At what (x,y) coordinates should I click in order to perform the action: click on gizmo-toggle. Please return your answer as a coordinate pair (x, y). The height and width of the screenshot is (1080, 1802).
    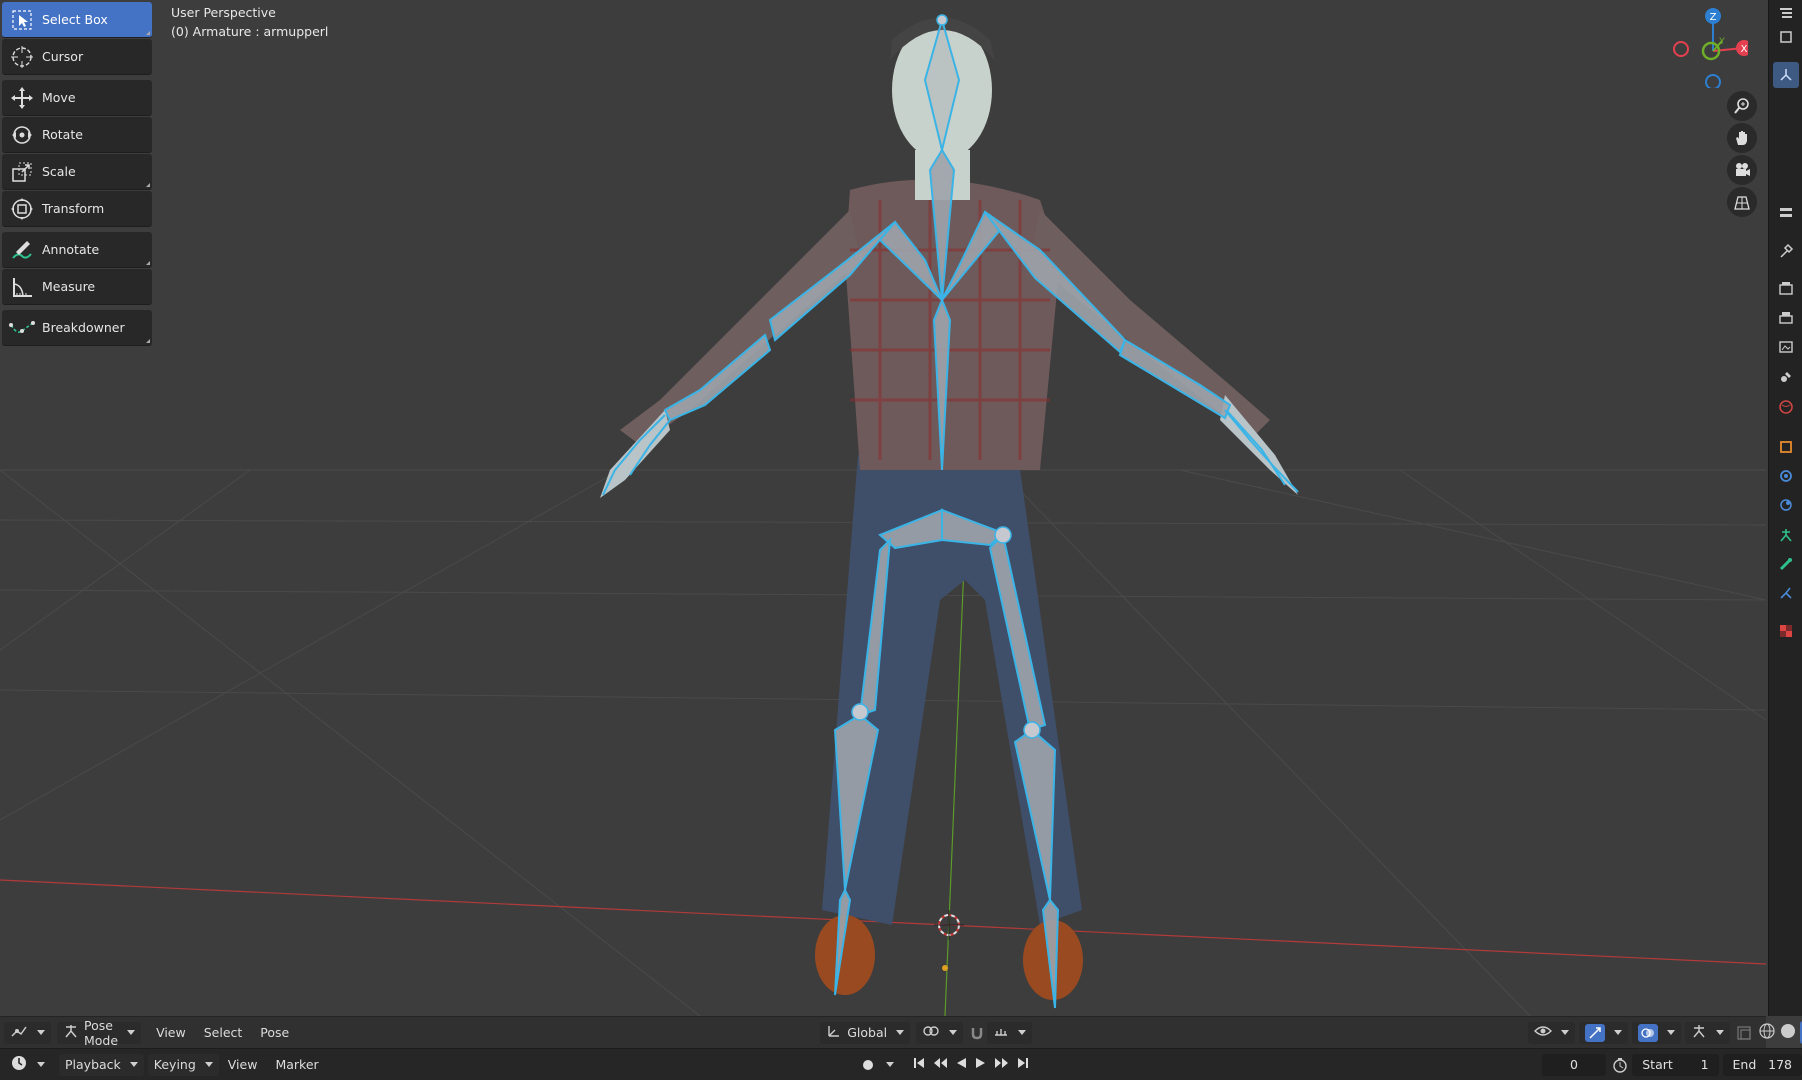
    Looking at the image, I should click on (1604, 1032).